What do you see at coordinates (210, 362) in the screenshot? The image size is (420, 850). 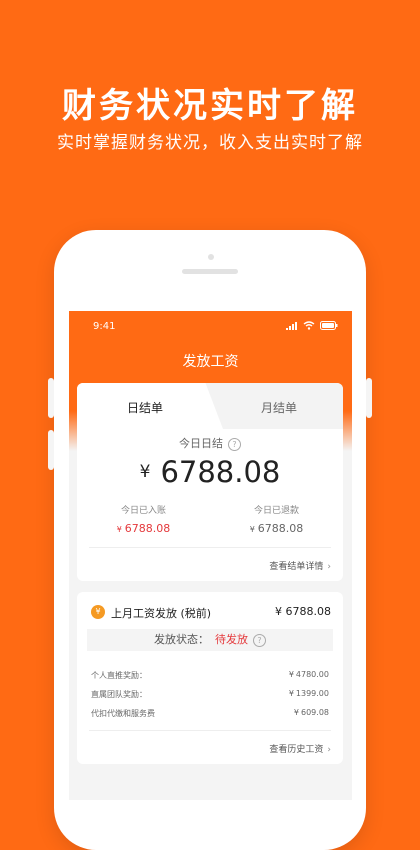 I see `nav-title: 发放工资` at bounding box center [210, 362].